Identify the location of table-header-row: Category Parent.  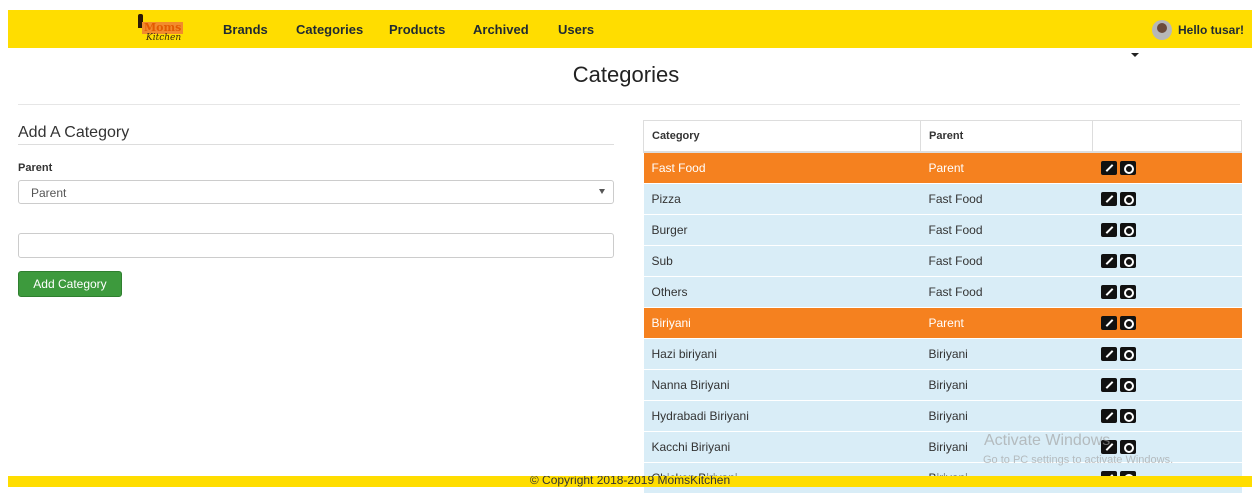
(942, 136).